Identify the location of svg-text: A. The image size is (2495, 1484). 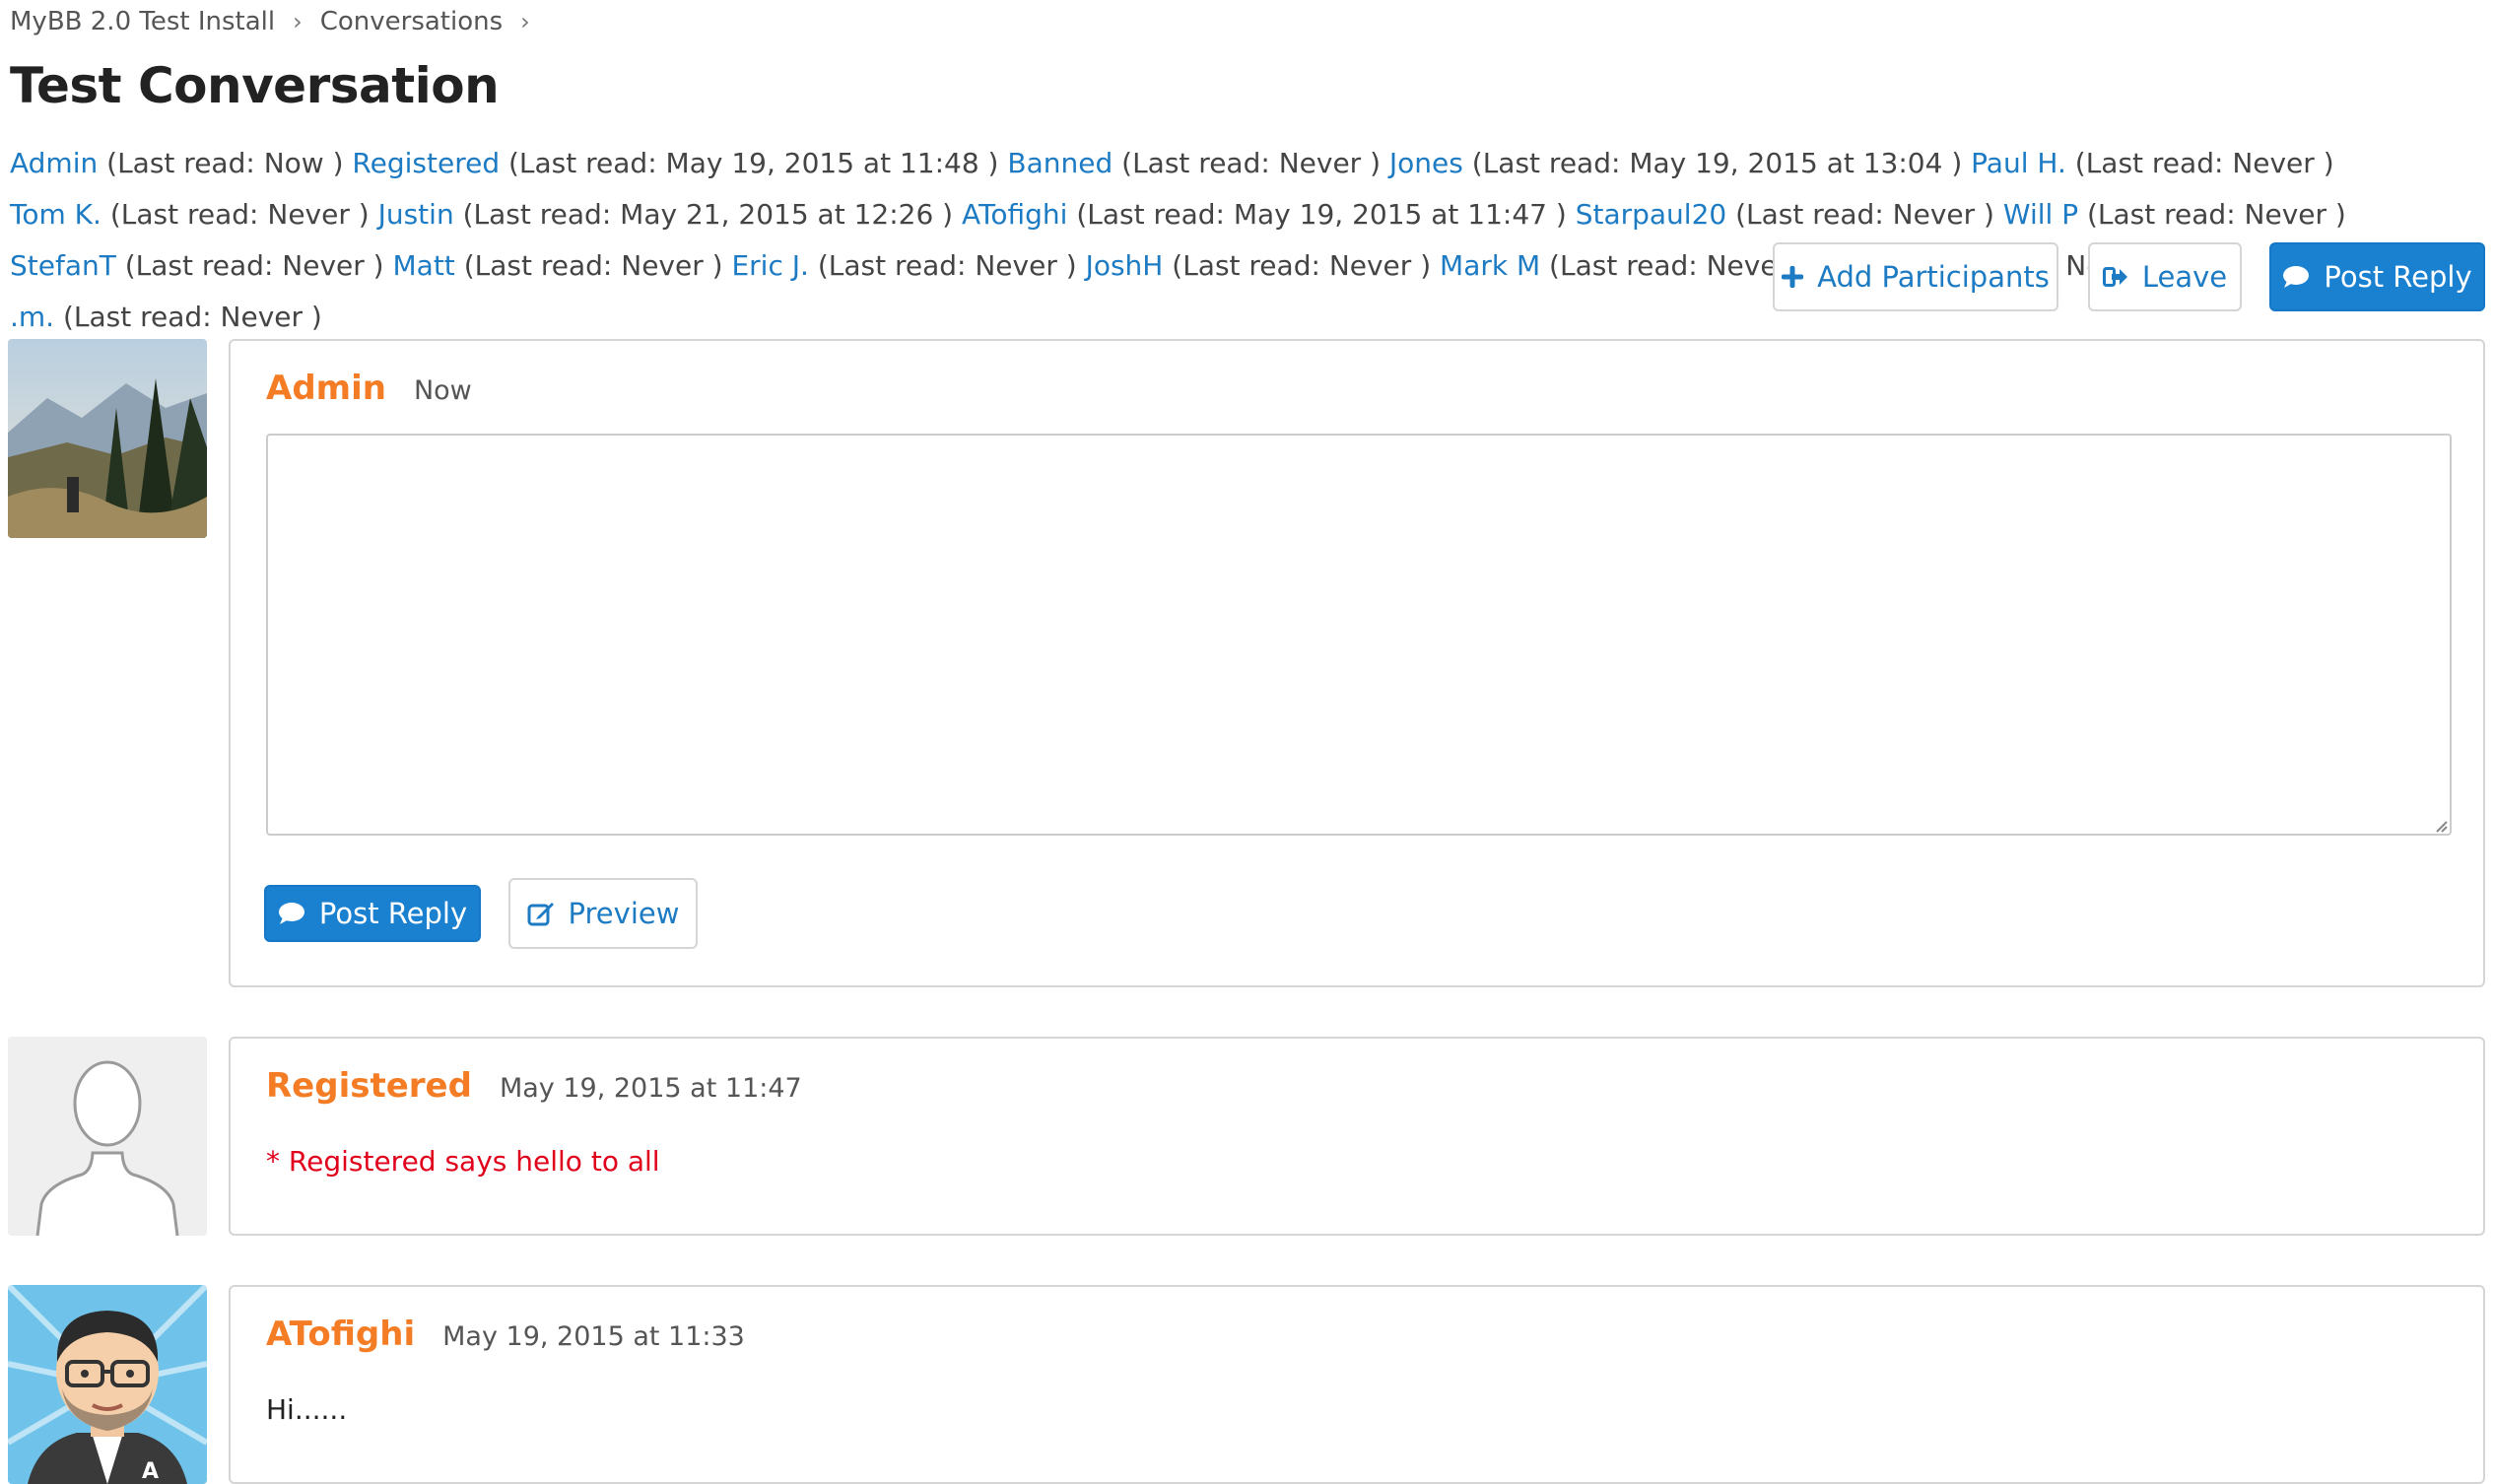
(150, 1471).